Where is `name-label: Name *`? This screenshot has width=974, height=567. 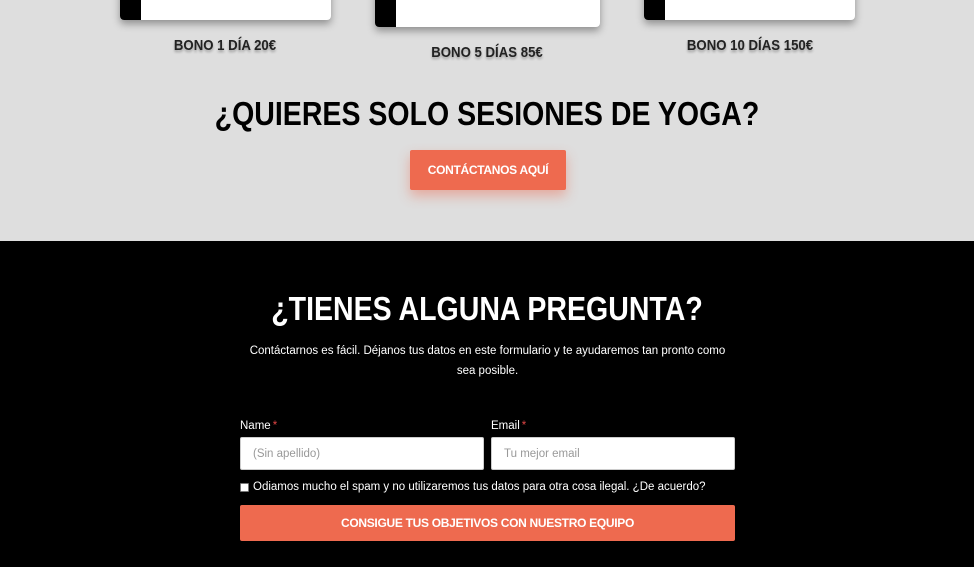
name-label: Name * is located at coordinates (258, 426).